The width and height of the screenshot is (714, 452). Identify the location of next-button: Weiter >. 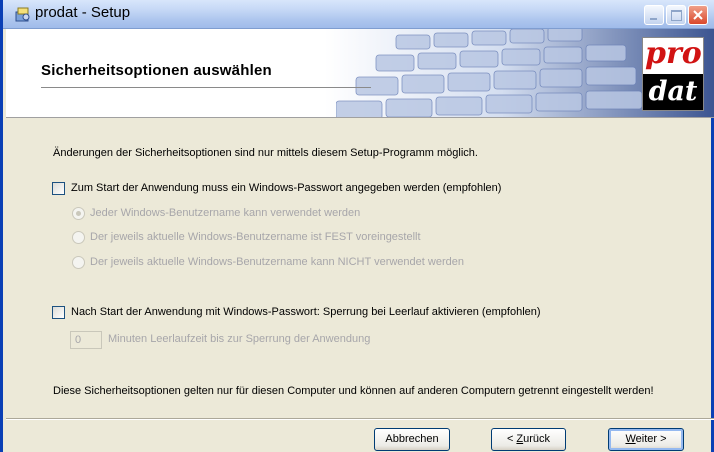
(646, 439).